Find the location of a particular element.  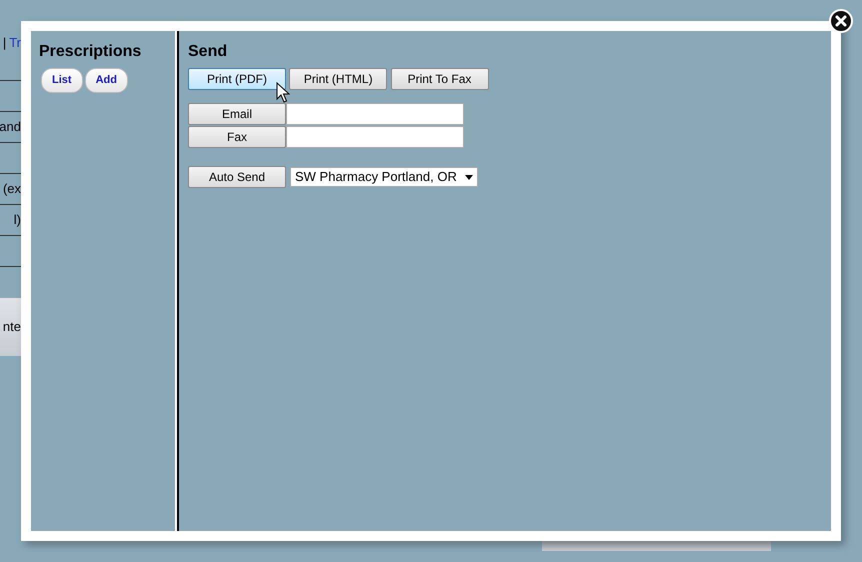

table-cell-text: and is located at coordinates (10, 127).